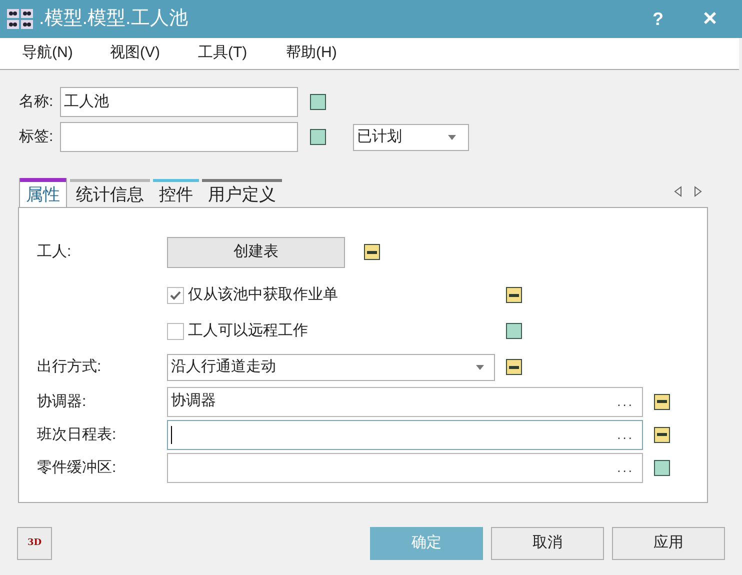 The height and width of the screenshot is (575, 742). I want to click on dialog-button: 应用, so click(668, 543).